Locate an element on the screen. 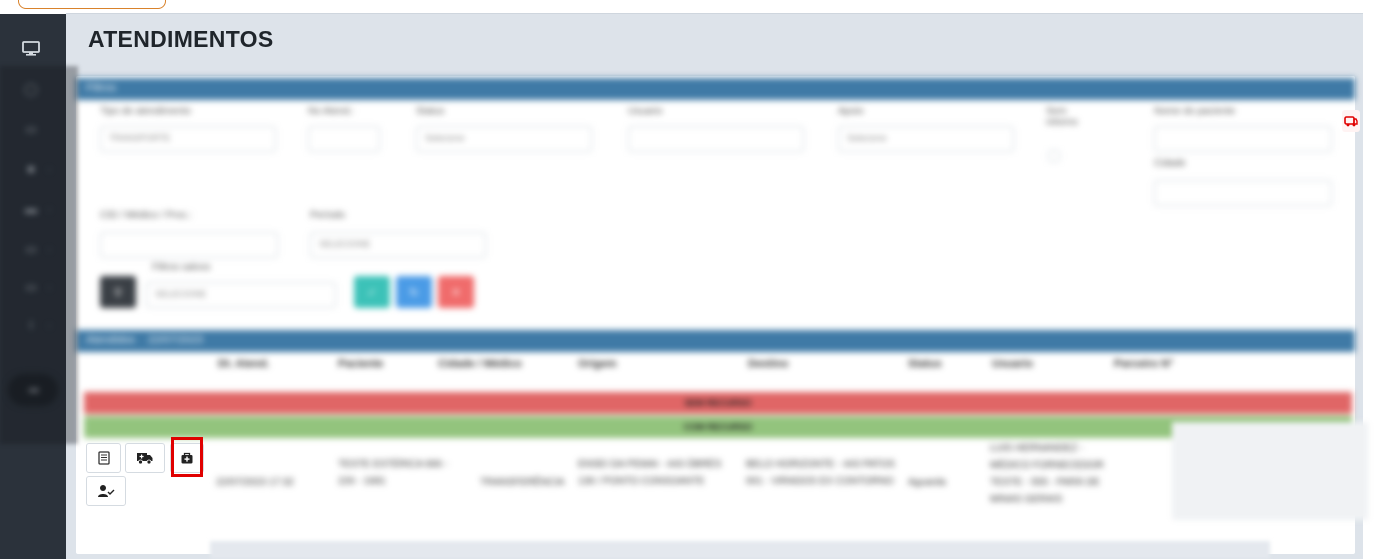 The image size is (1389, 559). tipo-atendimento-label: Tipo de atendimento is located at coordinates (145, 111).